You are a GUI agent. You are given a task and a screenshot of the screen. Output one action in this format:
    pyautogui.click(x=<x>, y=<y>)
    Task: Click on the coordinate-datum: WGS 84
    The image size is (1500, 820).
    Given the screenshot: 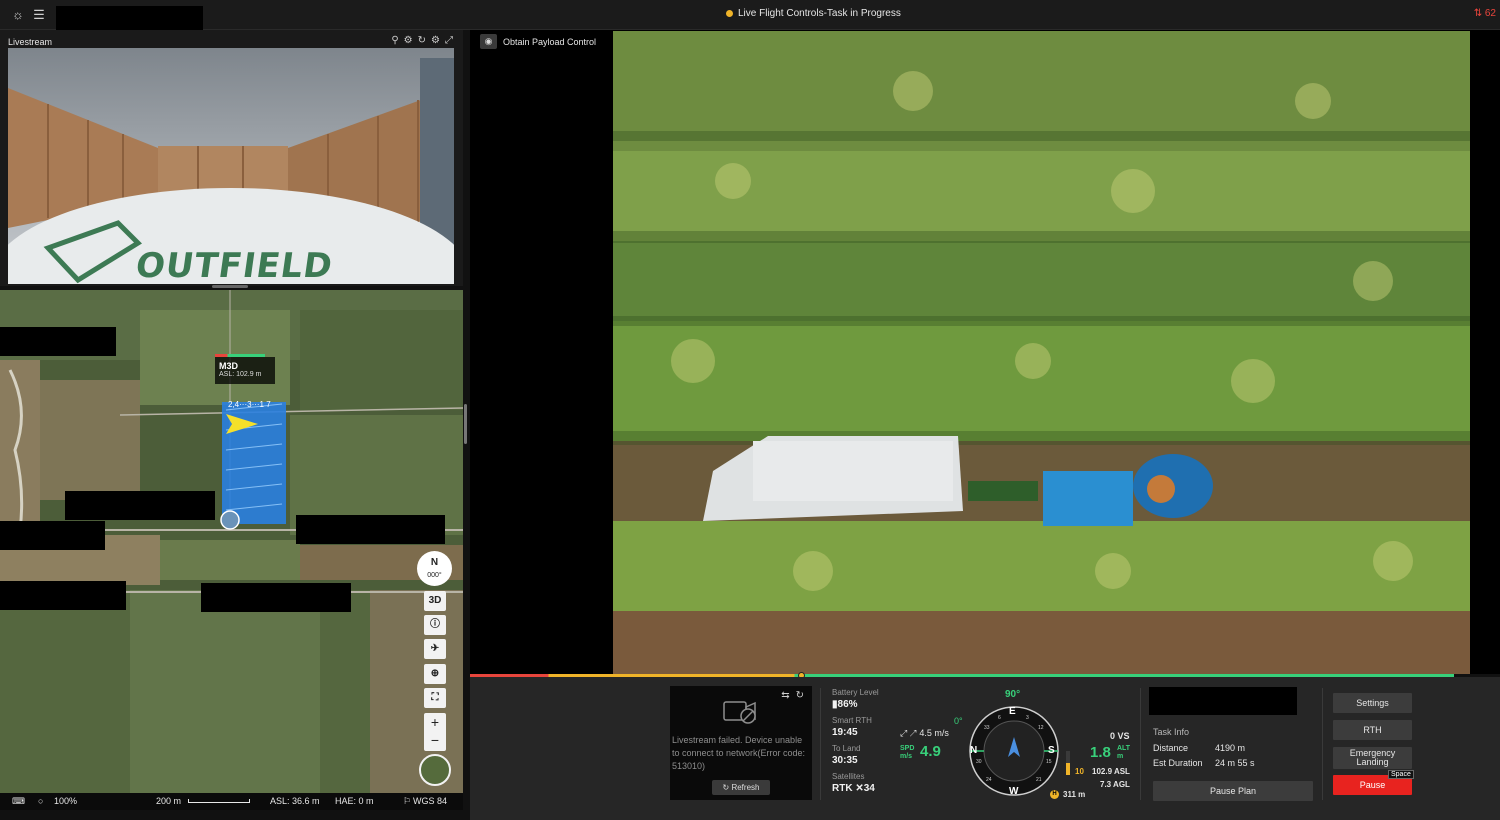 What is the action you would take?
    pyautogui.click(x=430, y=801)
    